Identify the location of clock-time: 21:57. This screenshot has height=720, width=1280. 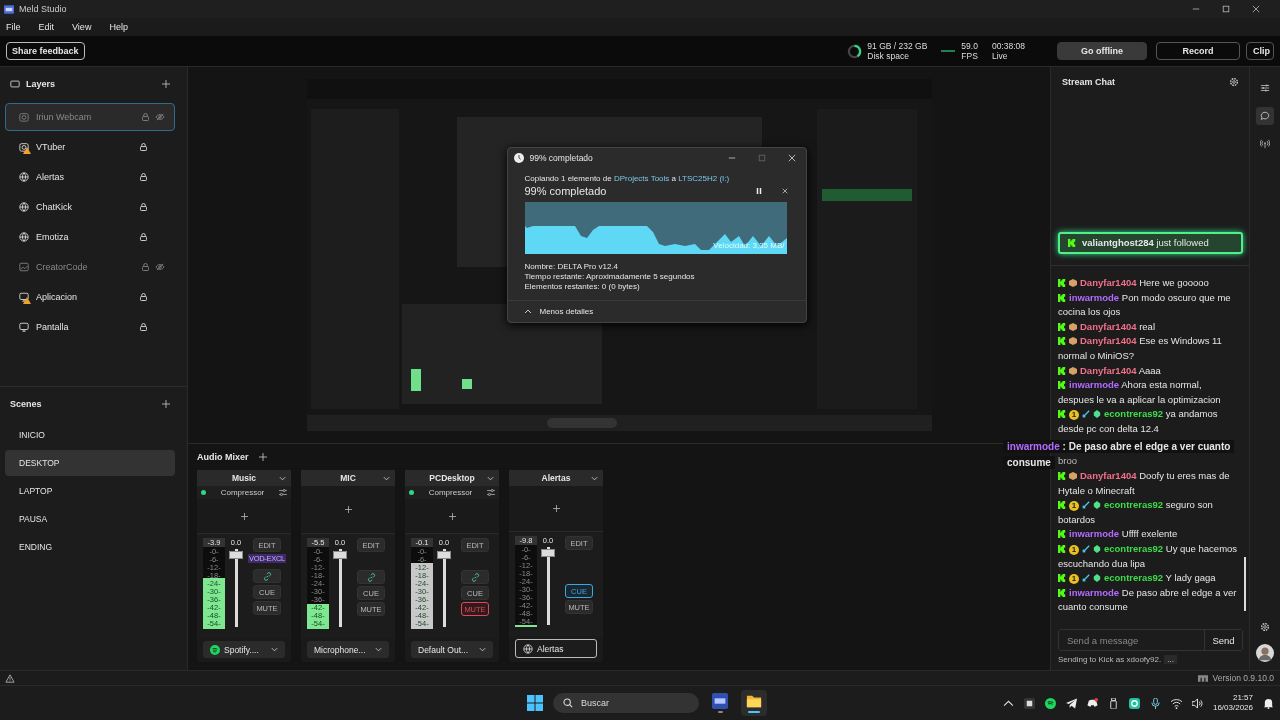
(1242, 698).